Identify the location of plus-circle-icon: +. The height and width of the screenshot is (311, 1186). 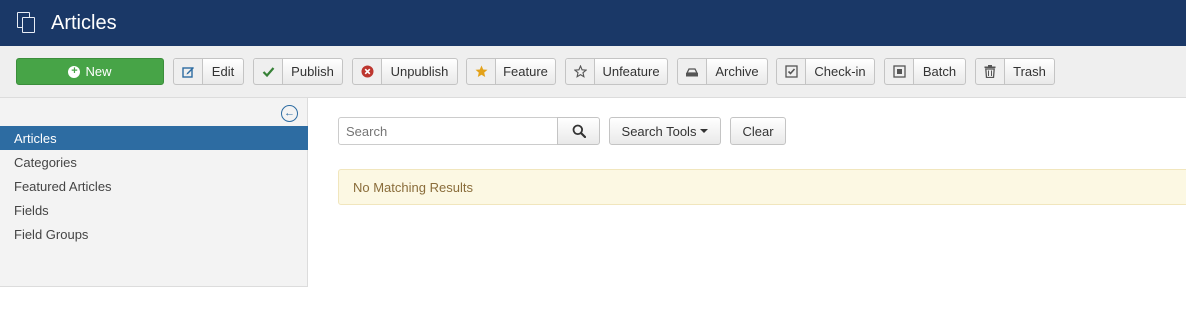
(74, 71).